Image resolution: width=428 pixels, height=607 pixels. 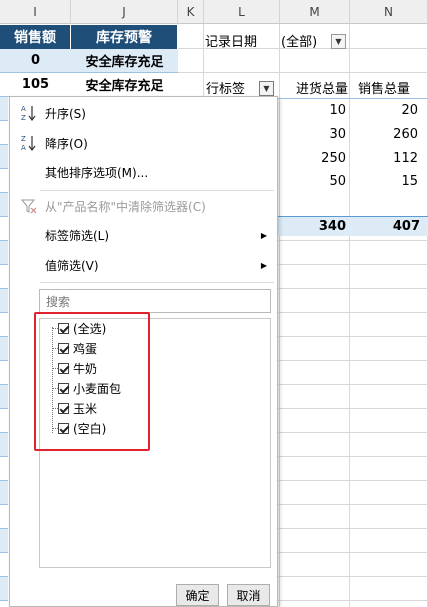 I want to click on table-header-warning: 库存预警, so click(x=124, y=37).